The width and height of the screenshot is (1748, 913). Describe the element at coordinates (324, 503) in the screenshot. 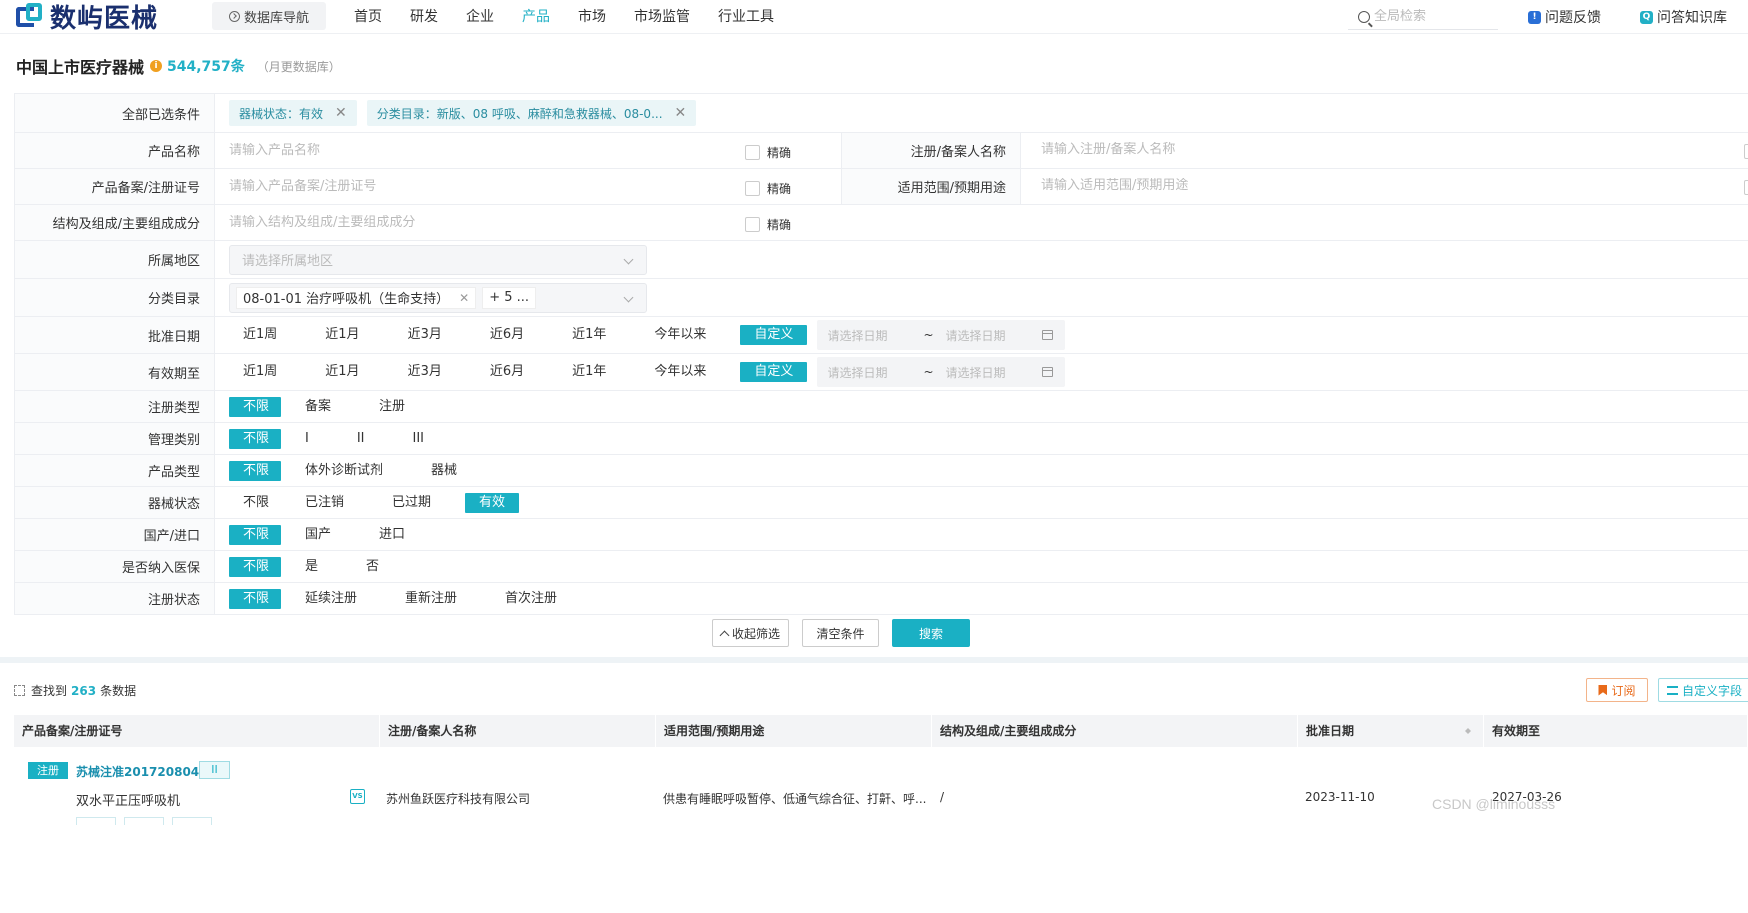

I see `option-cancelled: 已注销` at that location.